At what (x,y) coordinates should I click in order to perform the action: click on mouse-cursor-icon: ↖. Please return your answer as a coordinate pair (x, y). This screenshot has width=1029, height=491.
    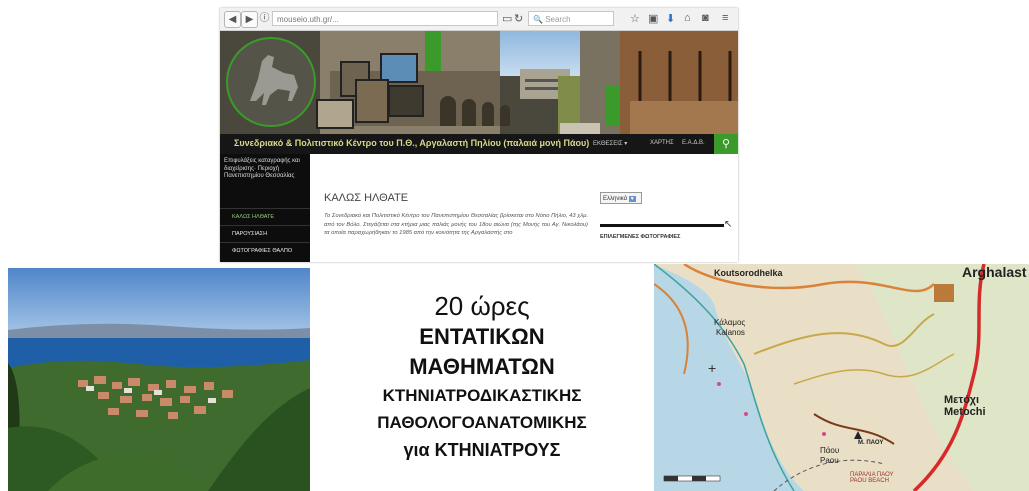
    Looking at the image, I should click on (728, 224).